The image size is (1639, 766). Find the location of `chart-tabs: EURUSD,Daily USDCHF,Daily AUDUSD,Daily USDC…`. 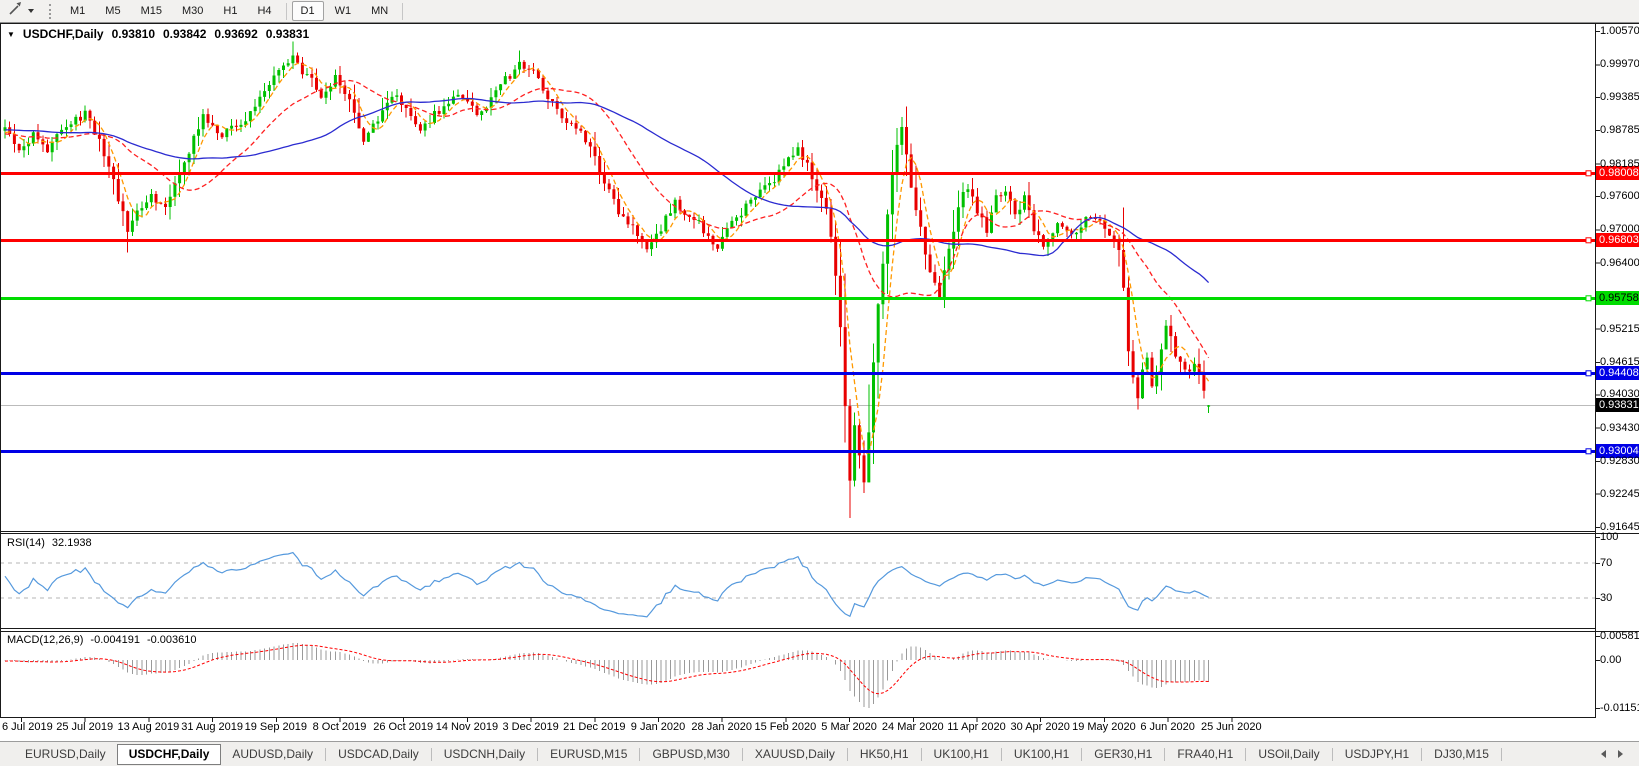

chart-tabs: EURUSD,Daily USDCHF,Daily AUDUSD,Daily USDC… is located at coordinates (758, 754).